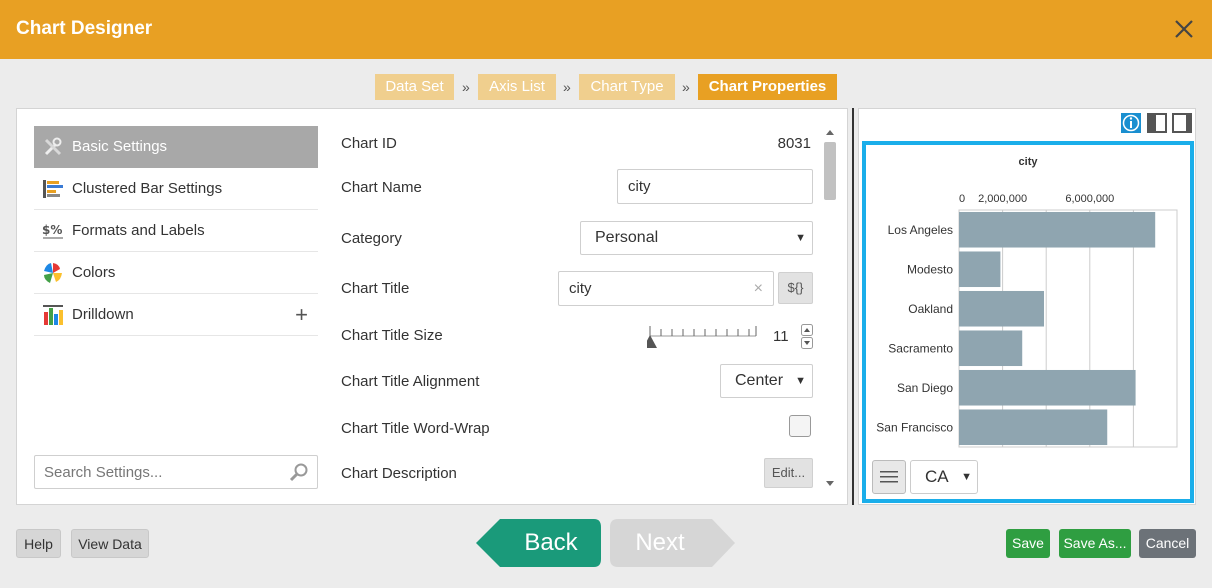 Image resolution: width=1212 pixels, height=588 pixels. I want to click on info-icon, so click(1131, 123).